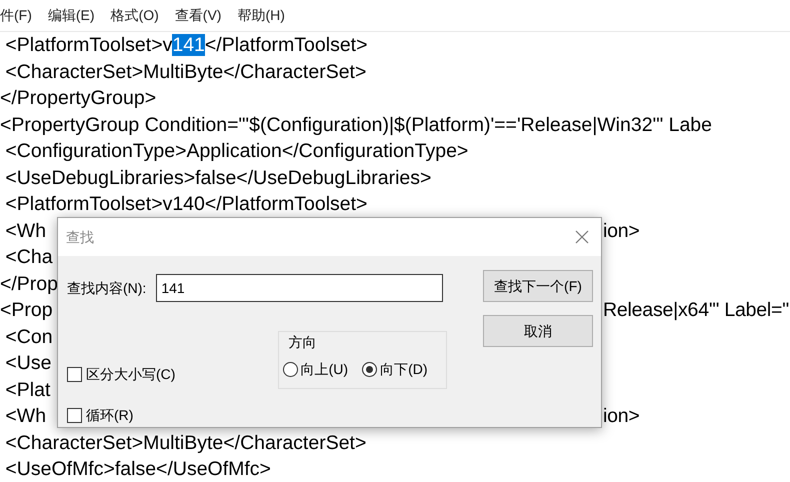  Describe the element at coordinates (20, 15) in the screenshot. I see `menu-item: 件(F)` at that location.